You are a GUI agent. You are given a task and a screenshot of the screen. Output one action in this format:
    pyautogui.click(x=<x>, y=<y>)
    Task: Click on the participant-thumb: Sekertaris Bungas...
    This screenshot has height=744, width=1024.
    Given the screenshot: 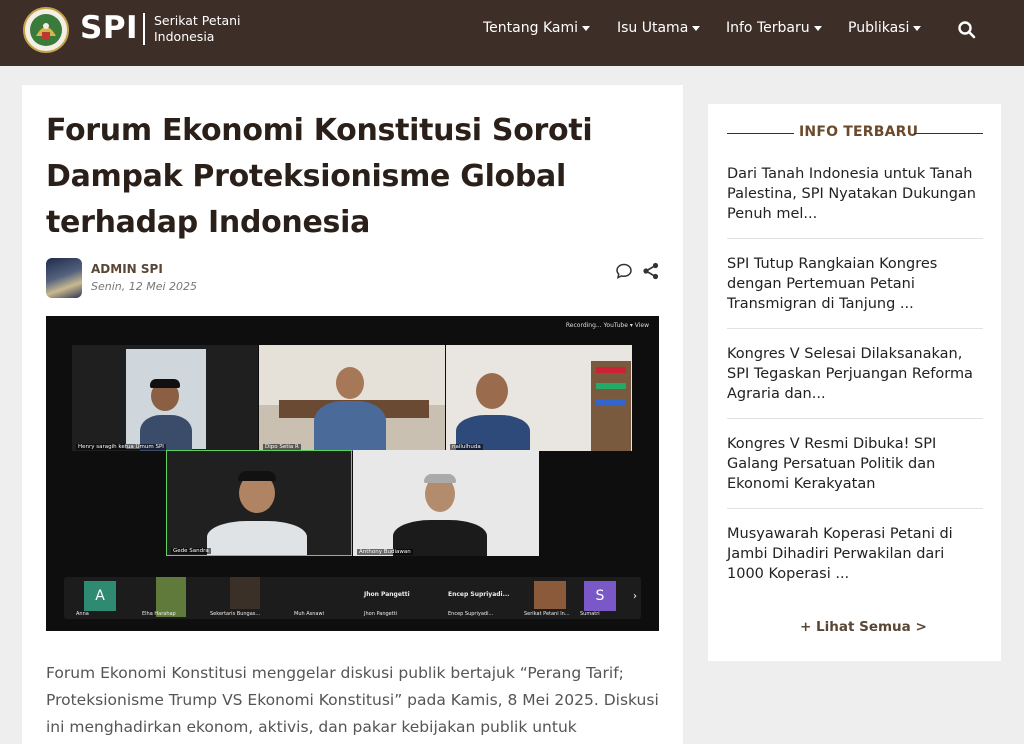 What is the action you would take?
    pyautogui.click(x=237, y=598)
    